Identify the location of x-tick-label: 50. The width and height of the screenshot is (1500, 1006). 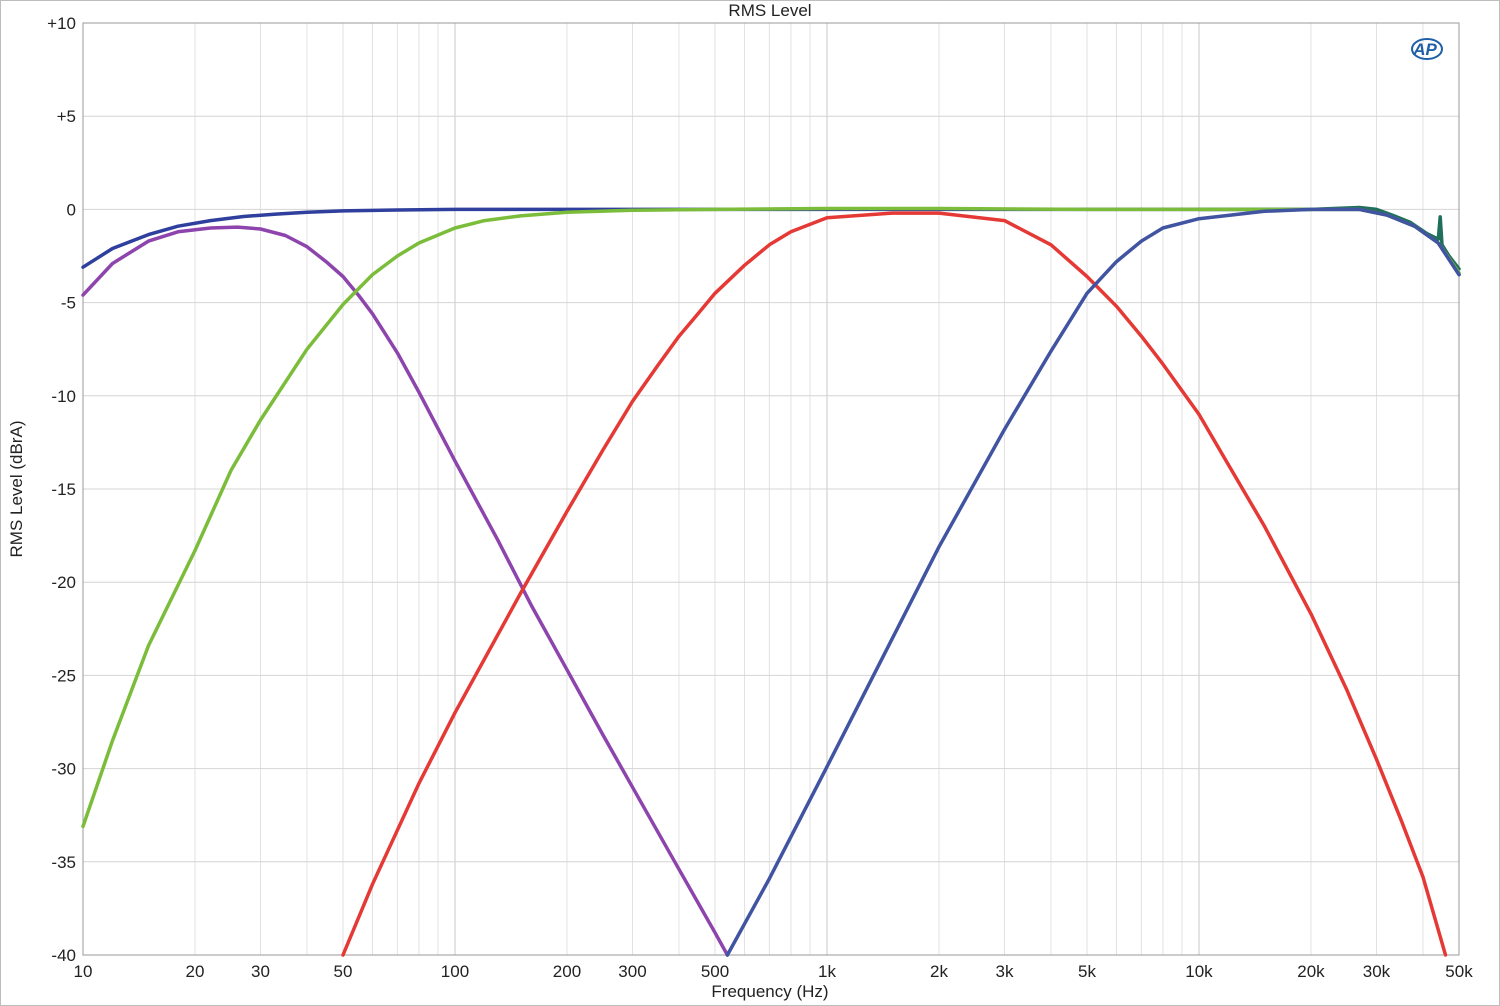
(343, 971).